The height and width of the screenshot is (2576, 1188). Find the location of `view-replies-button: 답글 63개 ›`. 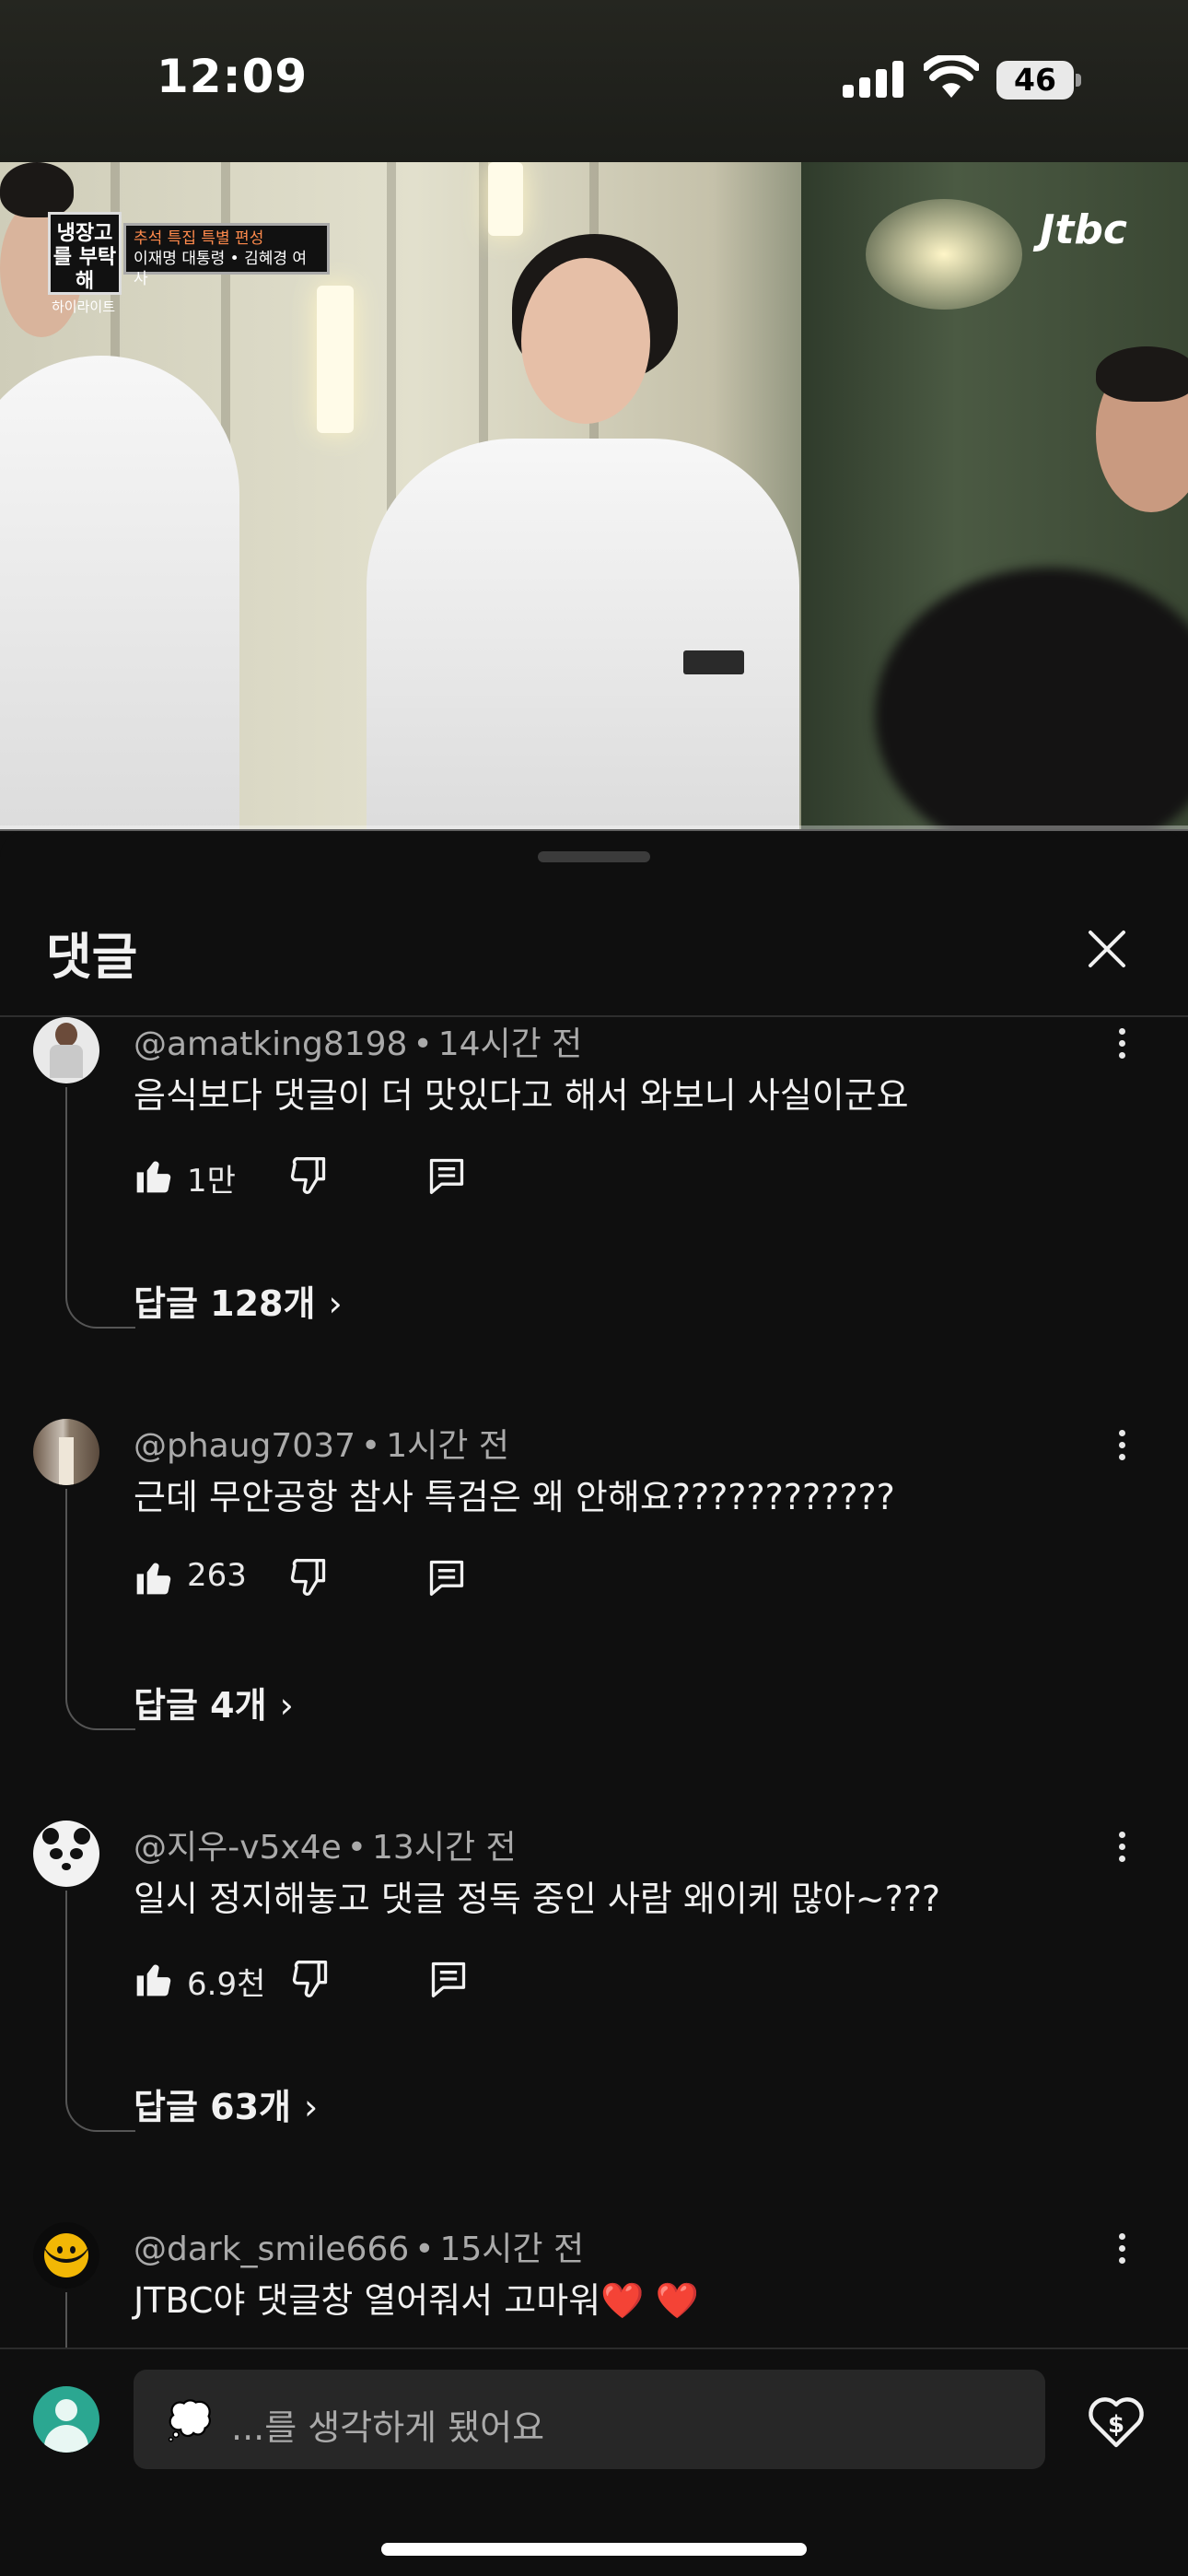

view-replies-button: 답글 63개 › is located at coordinates (226, 2103).